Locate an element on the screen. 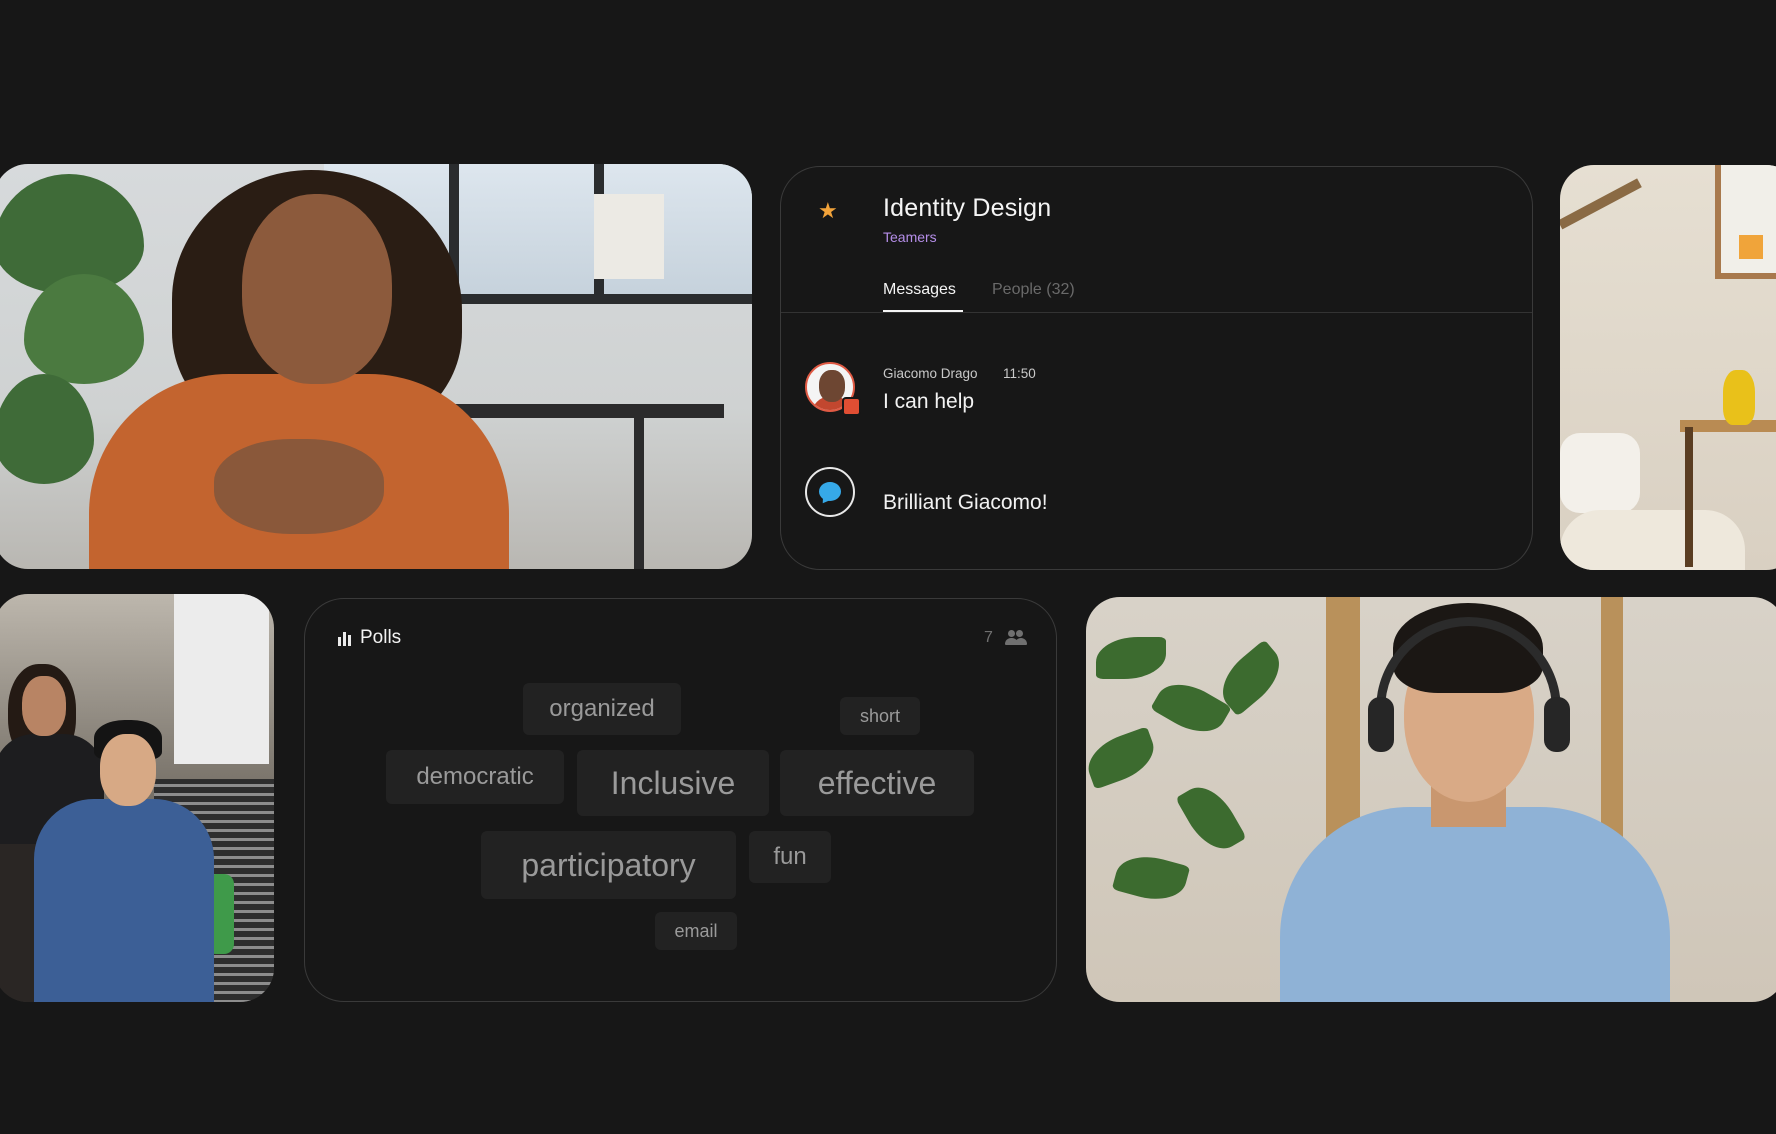  word-cloud-item: fun is located at coordinates (790, 857).